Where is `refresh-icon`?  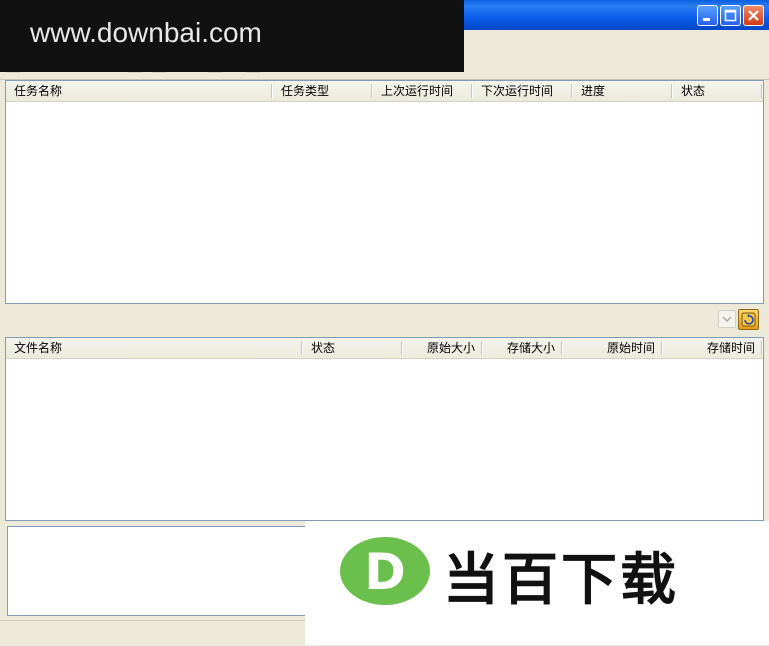 refresh-icon is located at coordinates (748, 319).